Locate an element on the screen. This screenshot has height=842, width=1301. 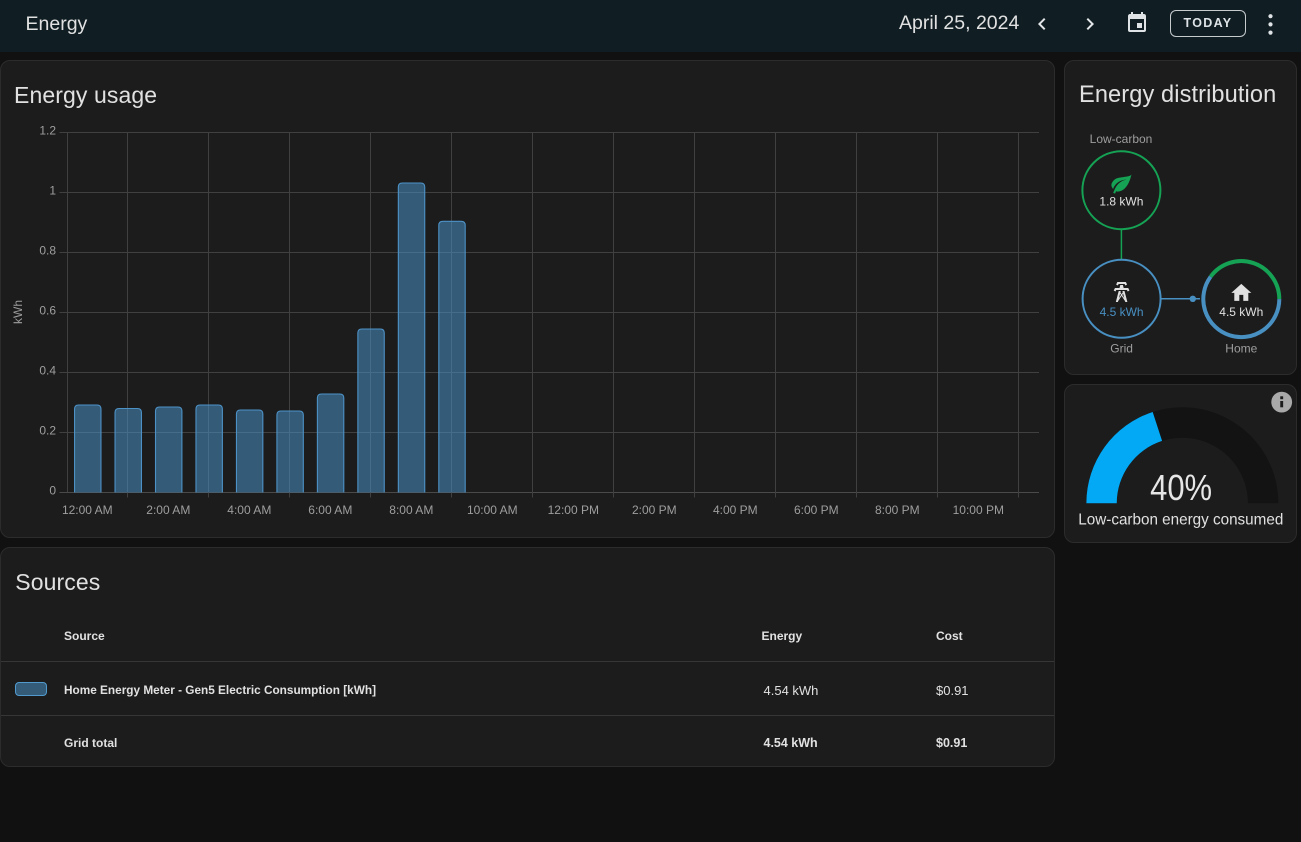
svg-text: Home is located at coordinates (1241, 349).